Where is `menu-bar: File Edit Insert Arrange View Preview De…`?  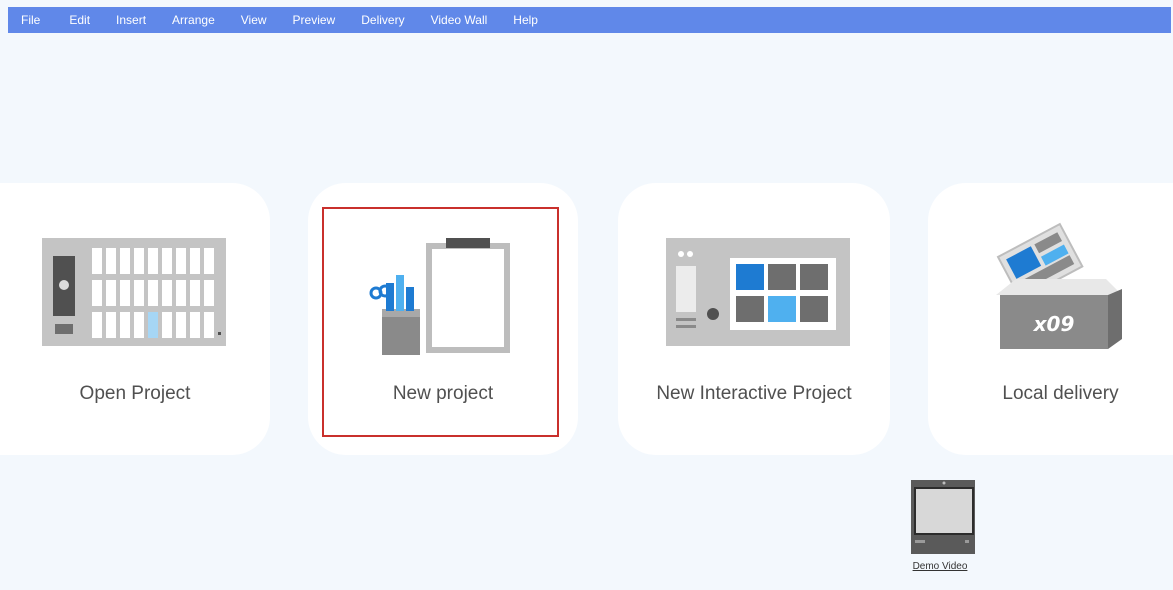
menu-bar: File Edit Insert Arrange View Preview De… is located at coordinates (589, 20).